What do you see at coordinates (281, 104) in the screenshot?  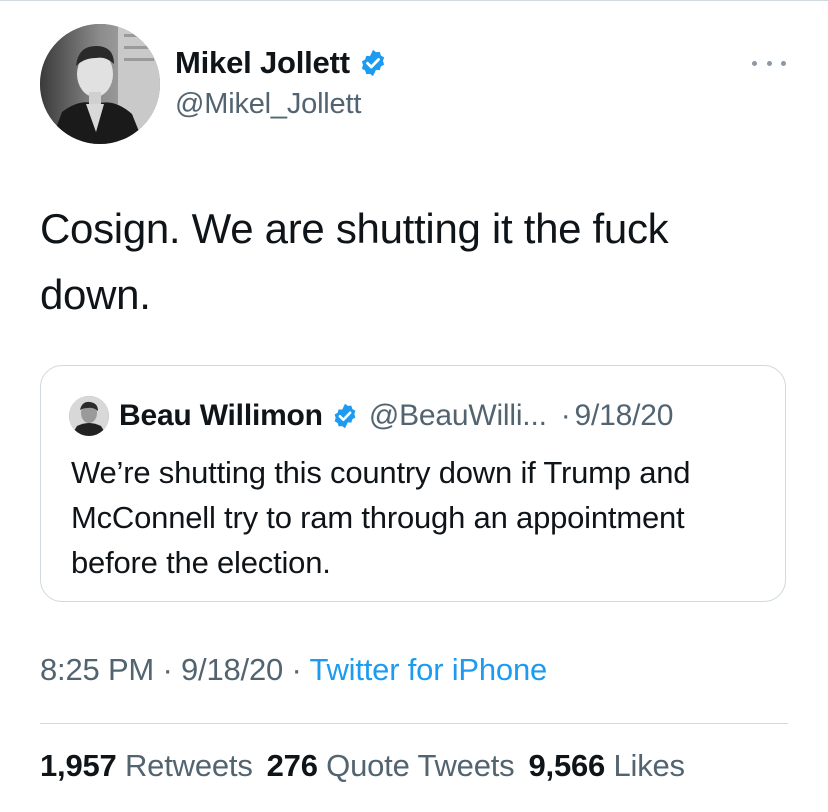 I see `author-handle: @Mikel_Jollett` at bounding box center [281, 104].